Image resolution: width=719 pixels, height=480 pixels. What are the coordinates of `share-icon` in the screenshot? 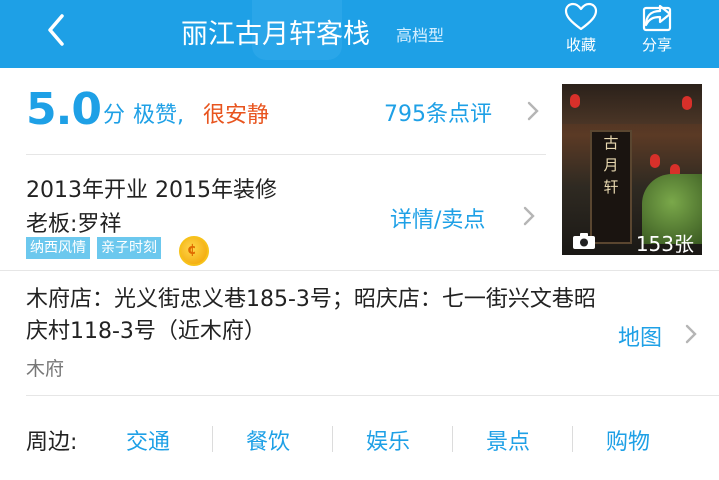 It's located at (657, 18).